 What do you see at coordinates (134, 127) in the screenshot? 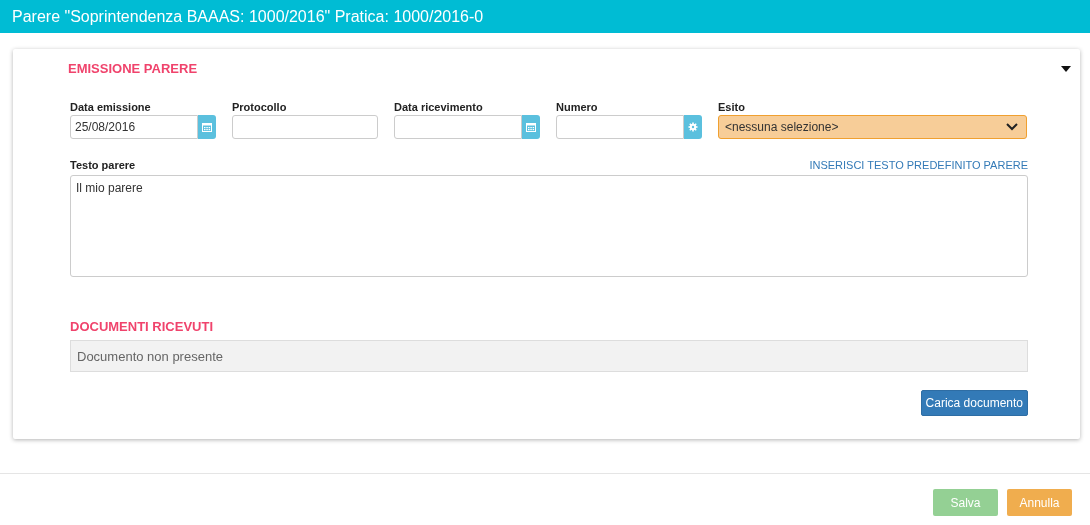
I see `input-field: 25/08/2016` at bounding box center [134, 127].